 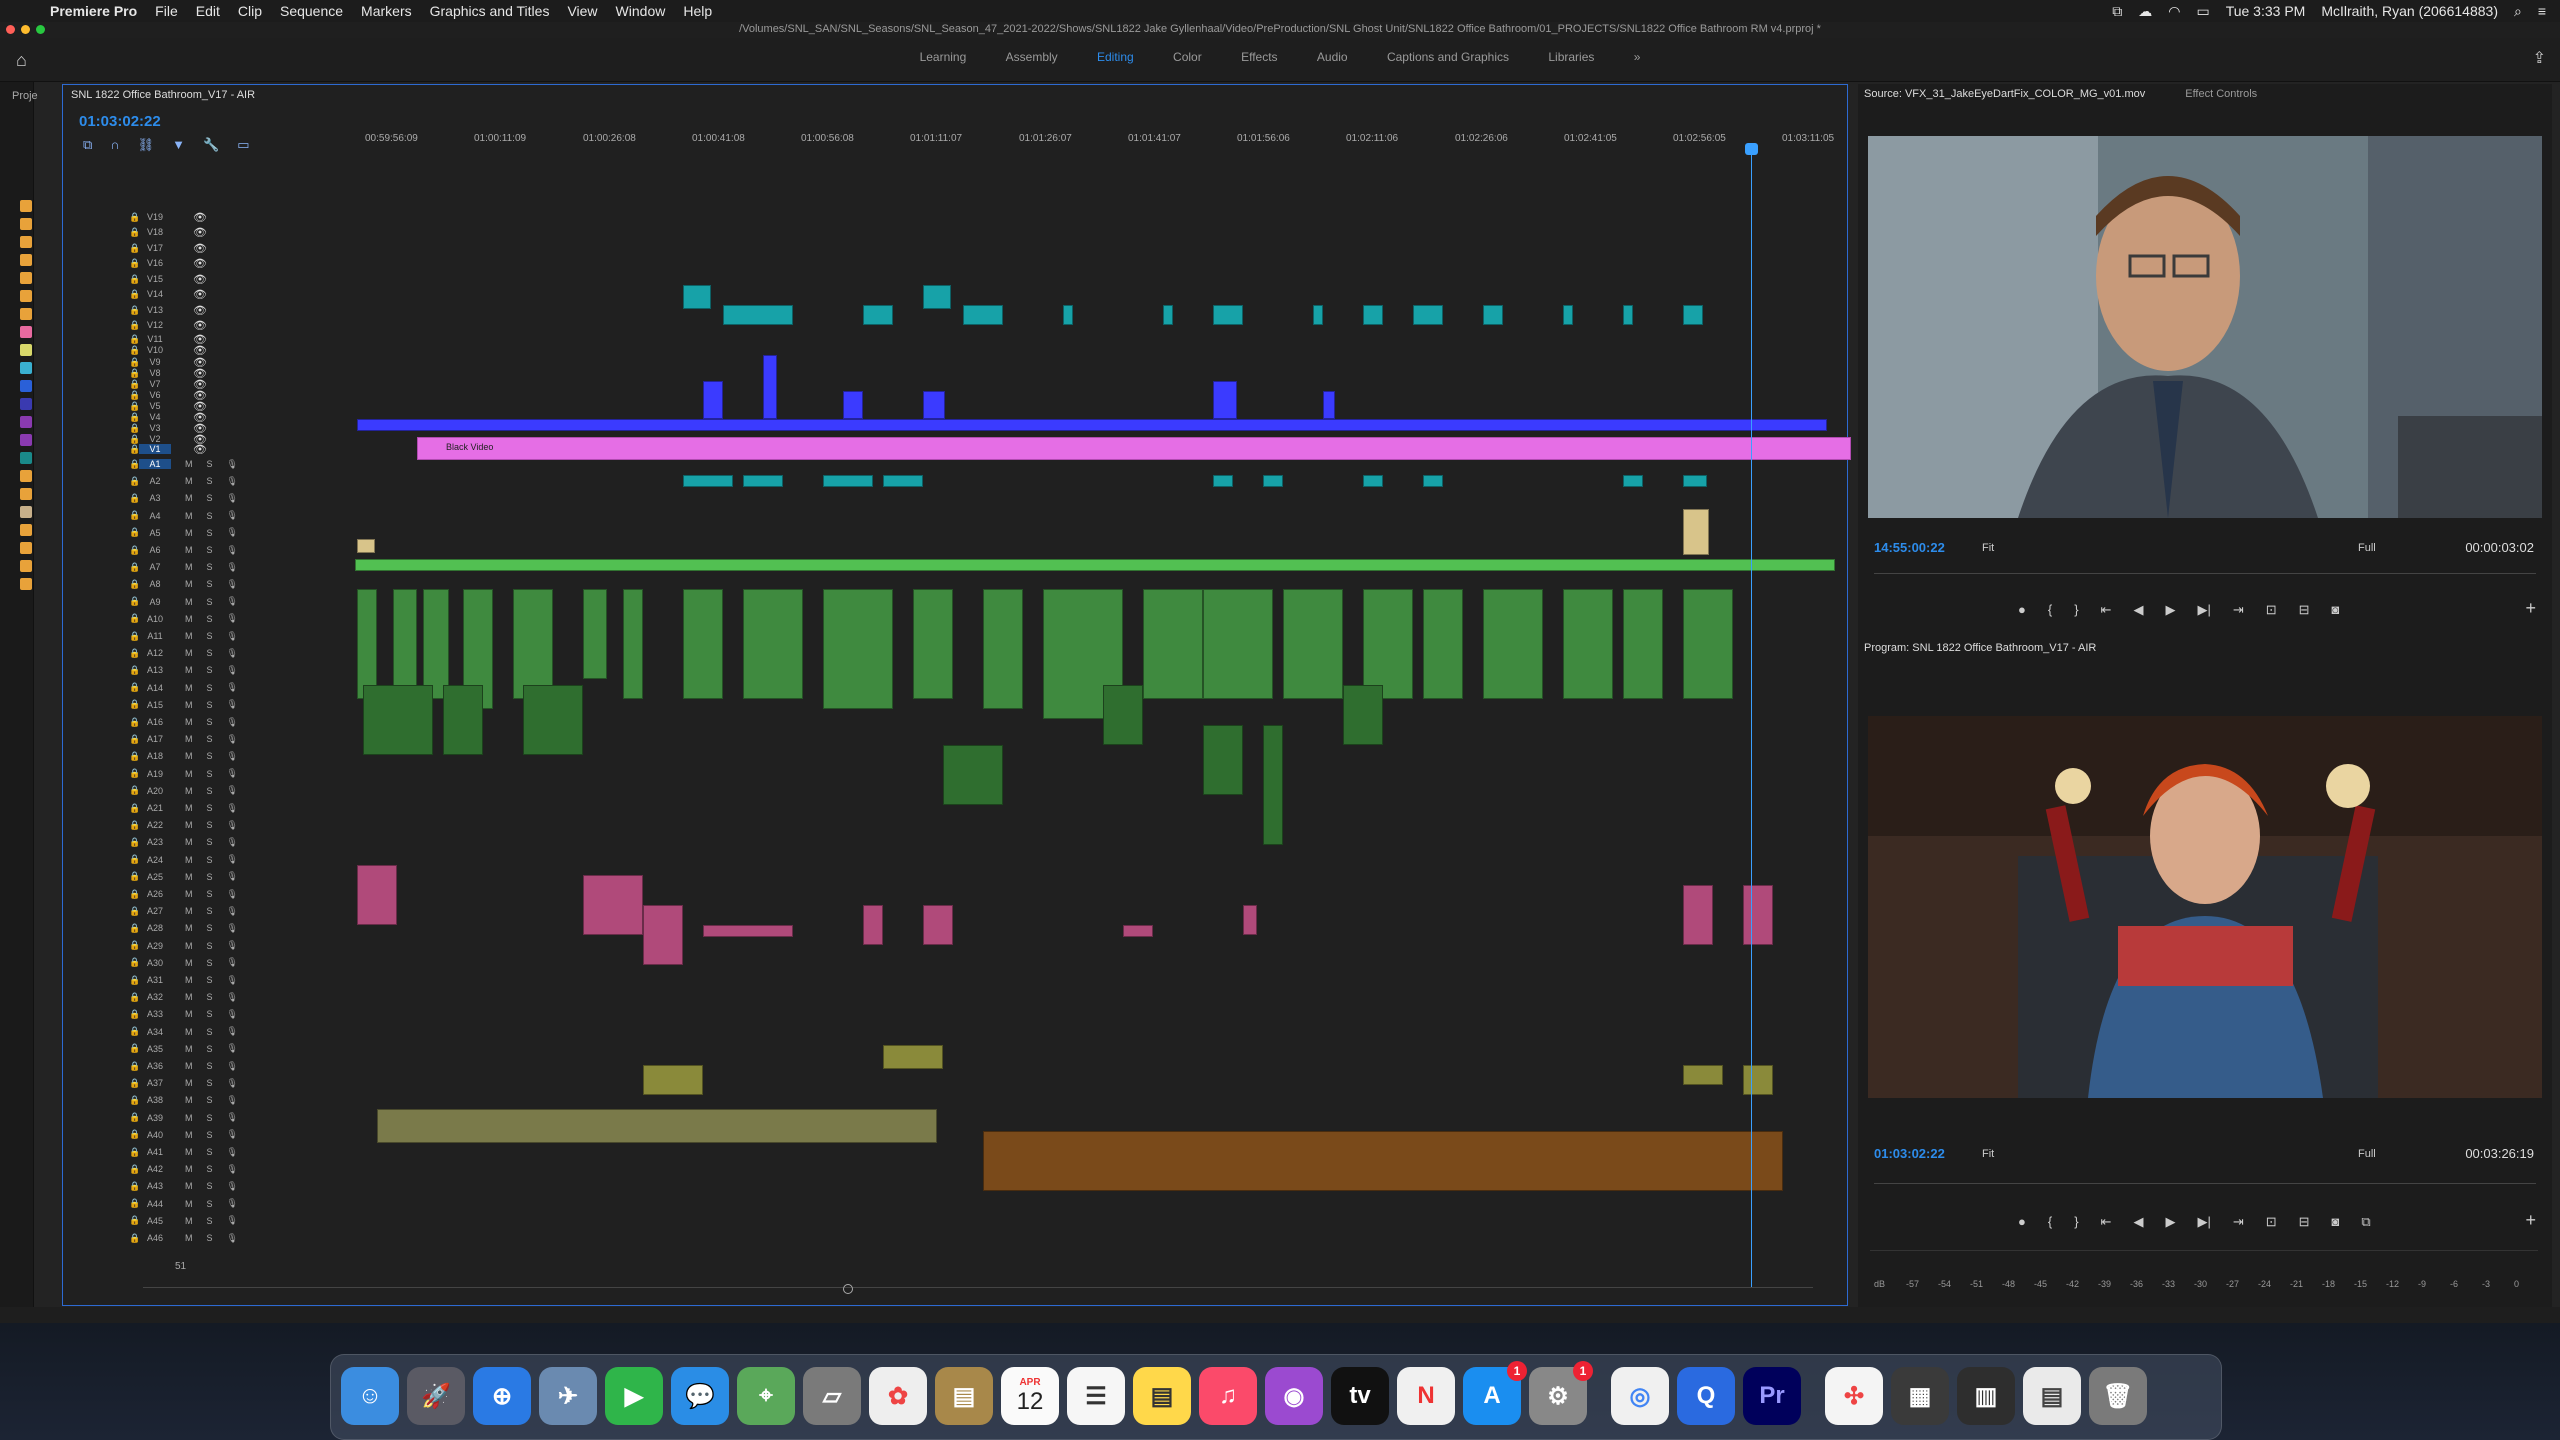 I want to click on audio-track-header: 🔒 A18 M S 🎙, so click(x=183, y=756).